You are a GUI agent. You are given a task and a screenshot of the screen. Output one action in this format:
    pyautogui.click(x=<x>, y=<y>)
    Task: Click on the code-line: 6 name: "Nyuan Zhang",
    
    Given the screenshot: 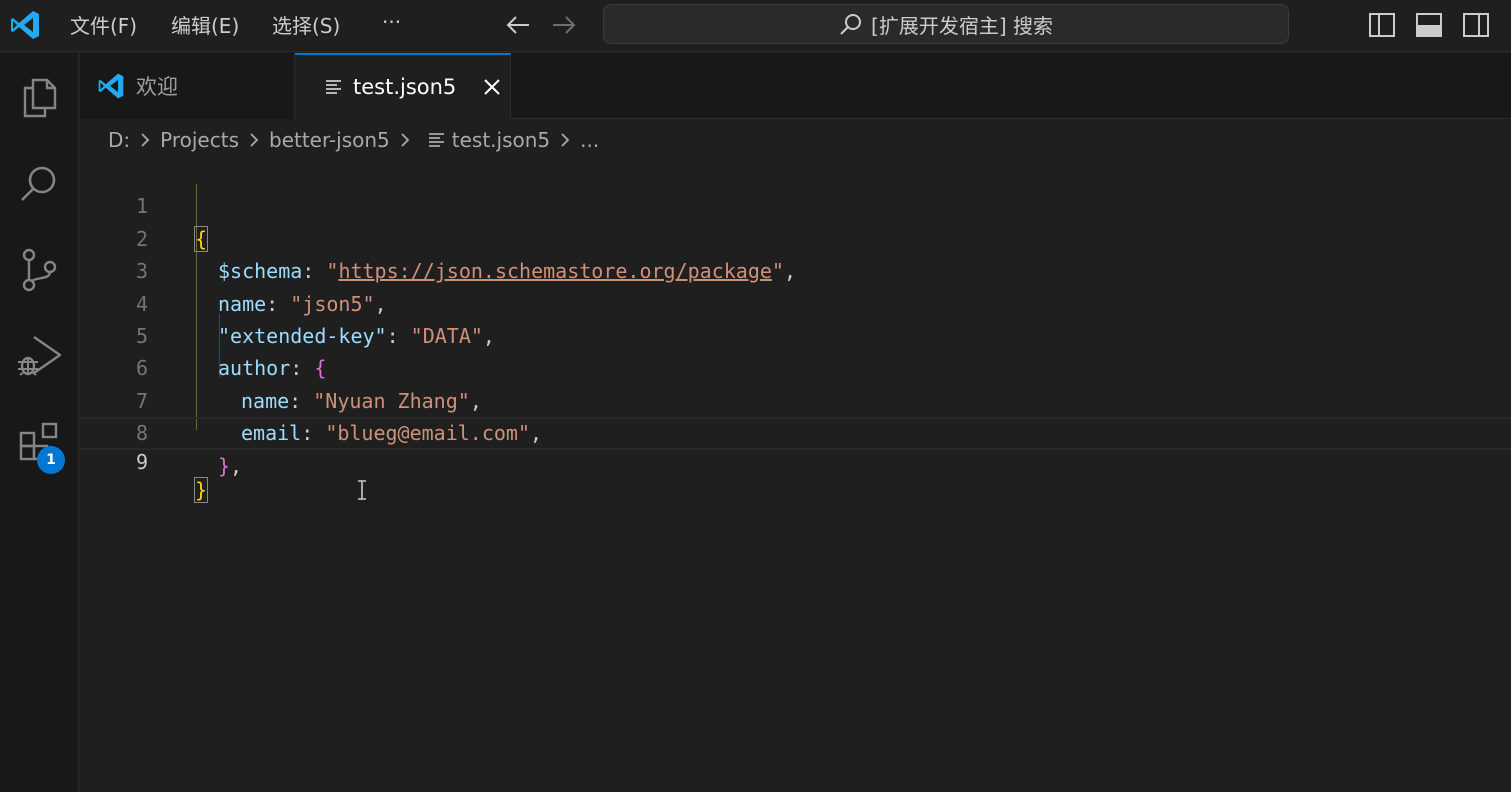 What is the action you would take?
    pyautogui.click(x=795, y=366)
    